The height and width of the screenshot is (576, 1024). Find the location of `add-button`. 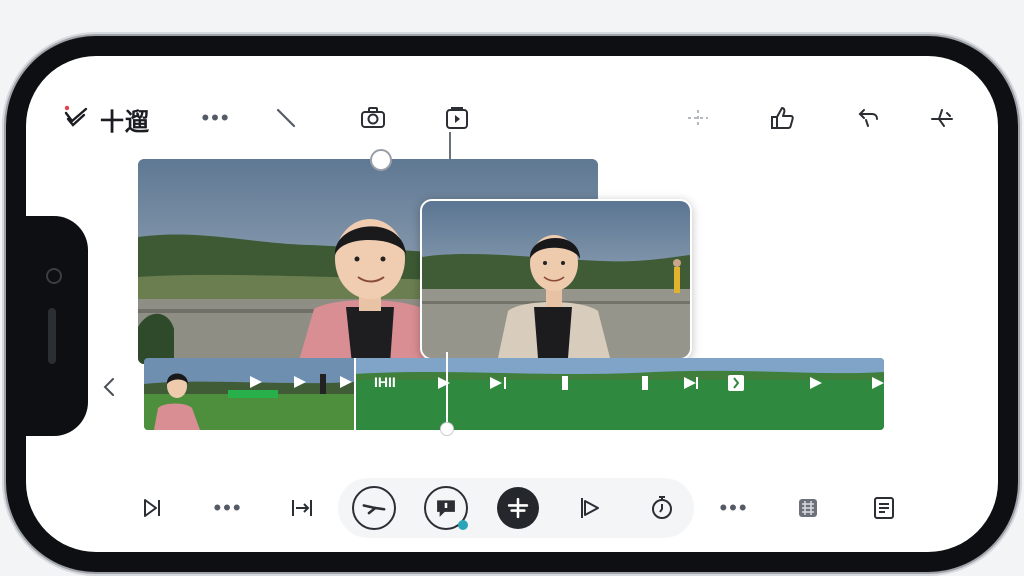

add-button is located at coordinates (518, 508).